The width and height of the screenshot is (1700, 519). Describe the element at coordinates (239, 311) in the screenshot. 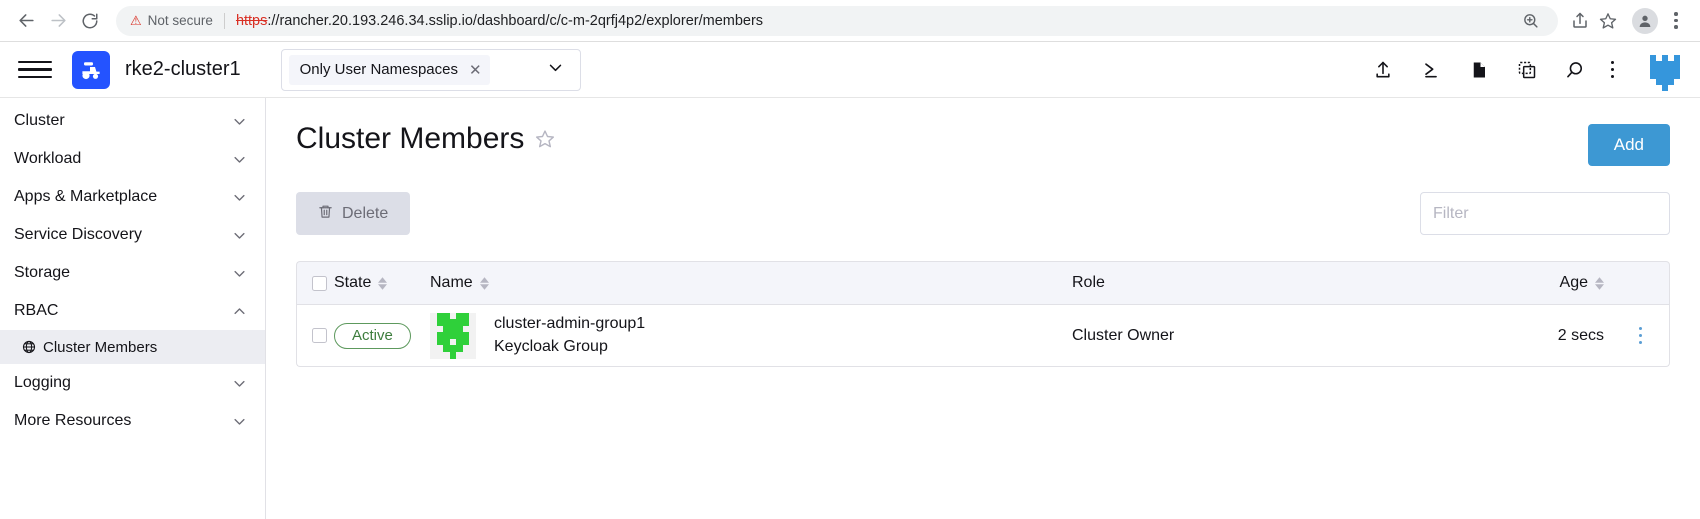

I see `chevron-up-icon` at that location.